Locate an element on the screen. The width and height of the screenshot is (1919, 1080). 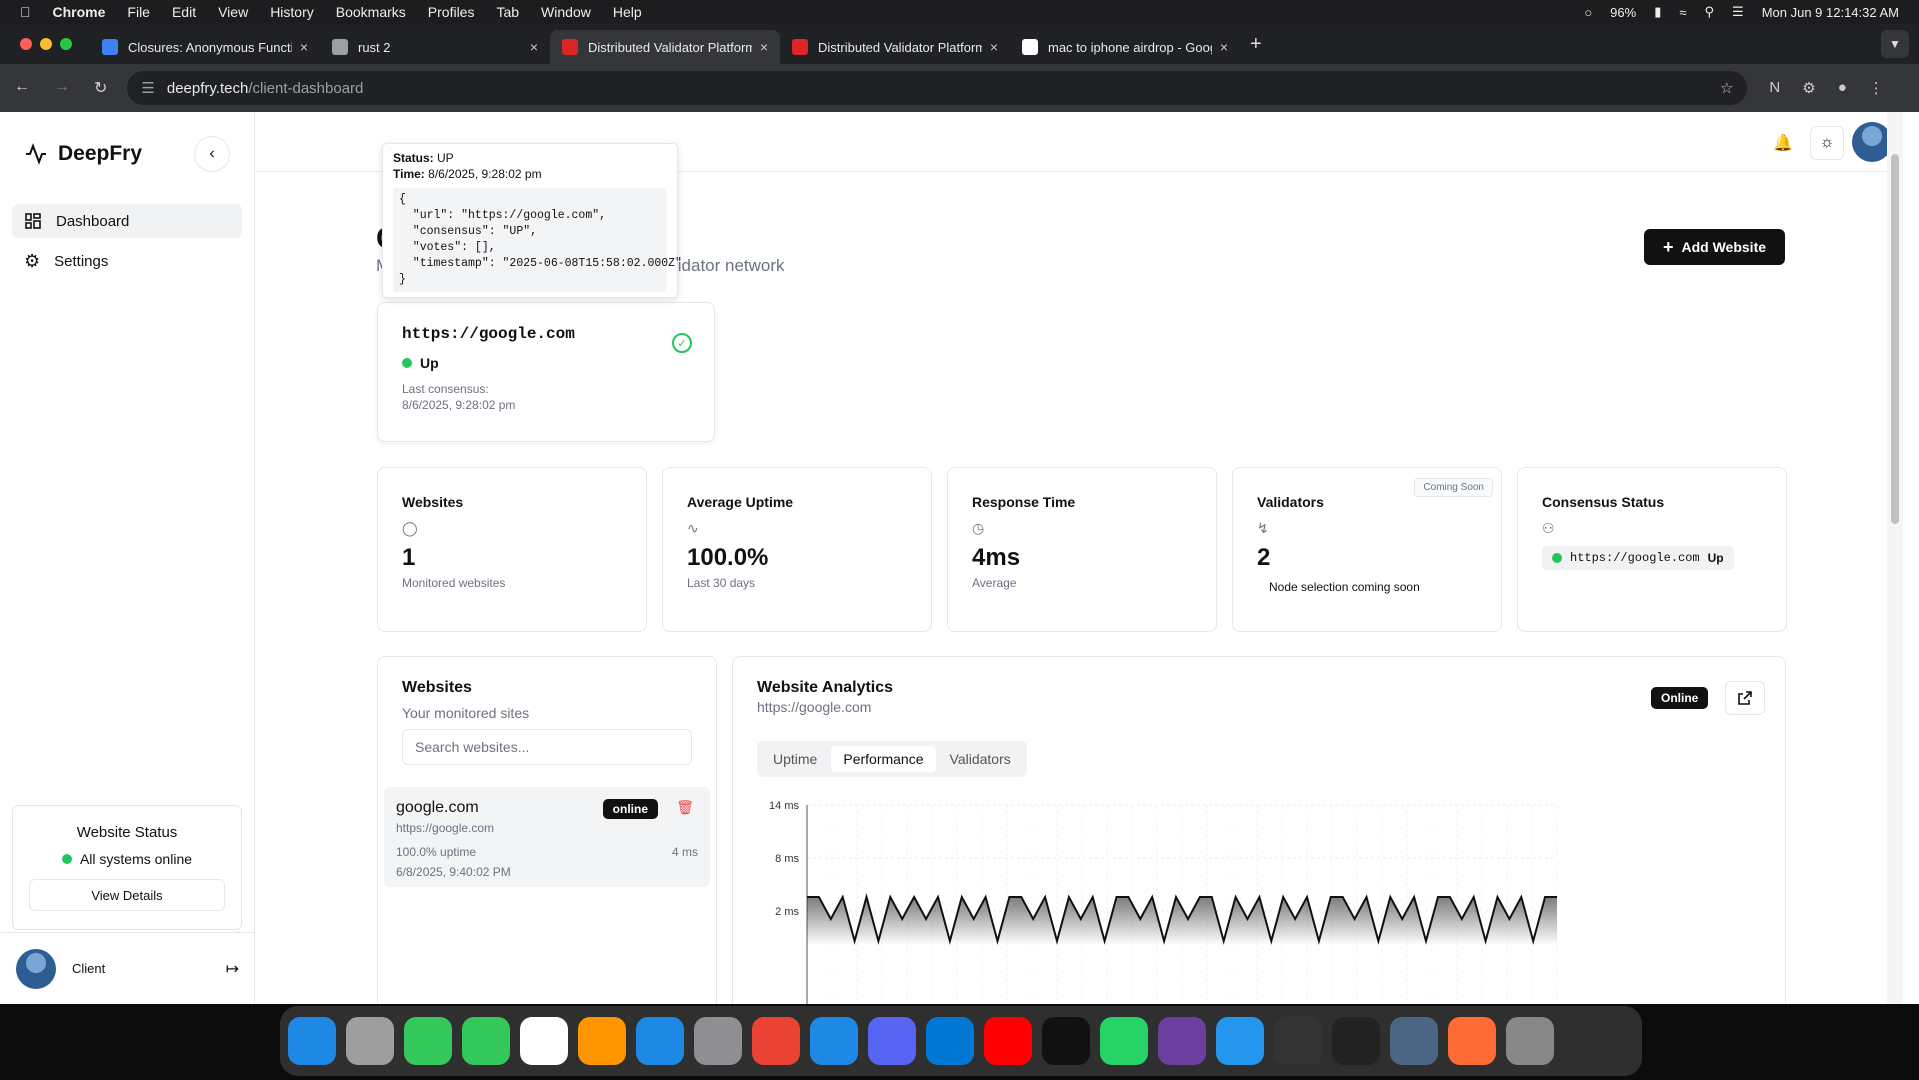
battery-icon: ▮ is located at coordinates (1657, 12).